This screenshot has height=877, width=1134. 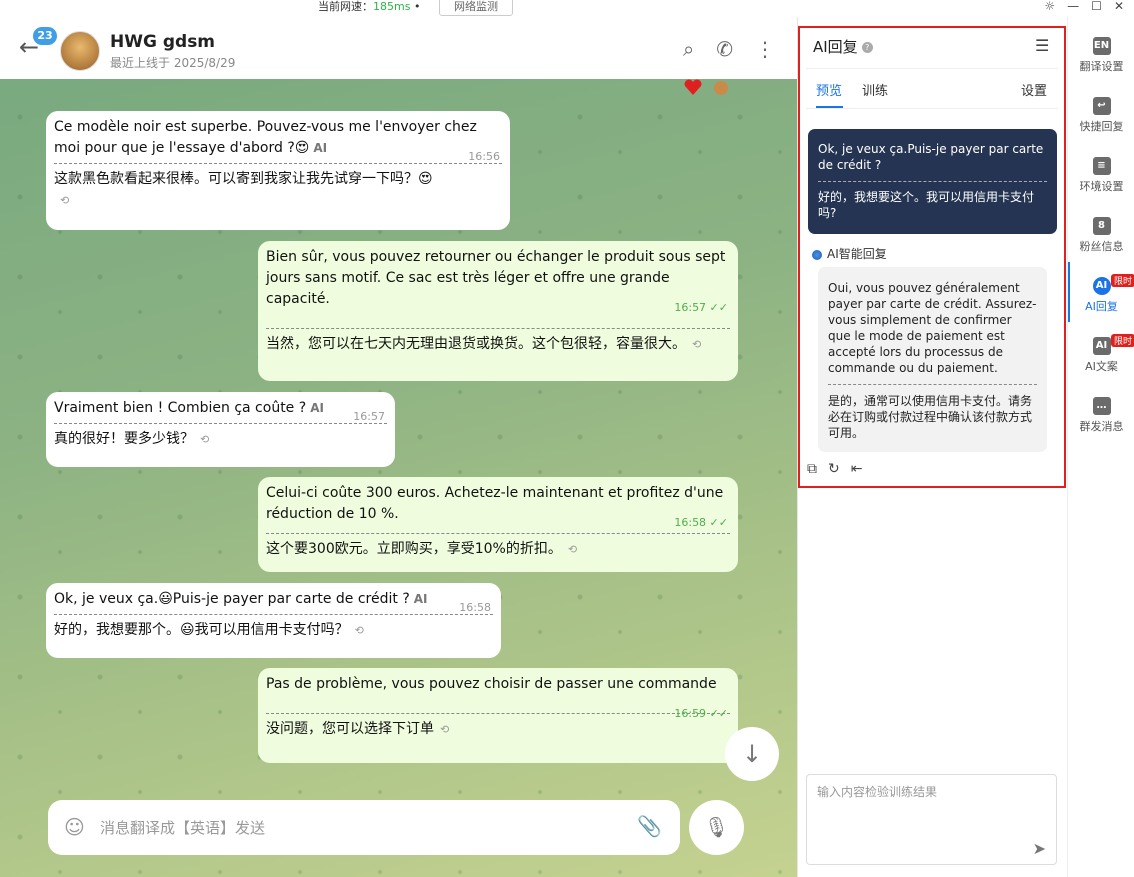 What do you see at coordinates (931, 819) in the screenshot?
I see `training-input: 输入内容检验训练结果 ➤` at bounding box center [931, 819].